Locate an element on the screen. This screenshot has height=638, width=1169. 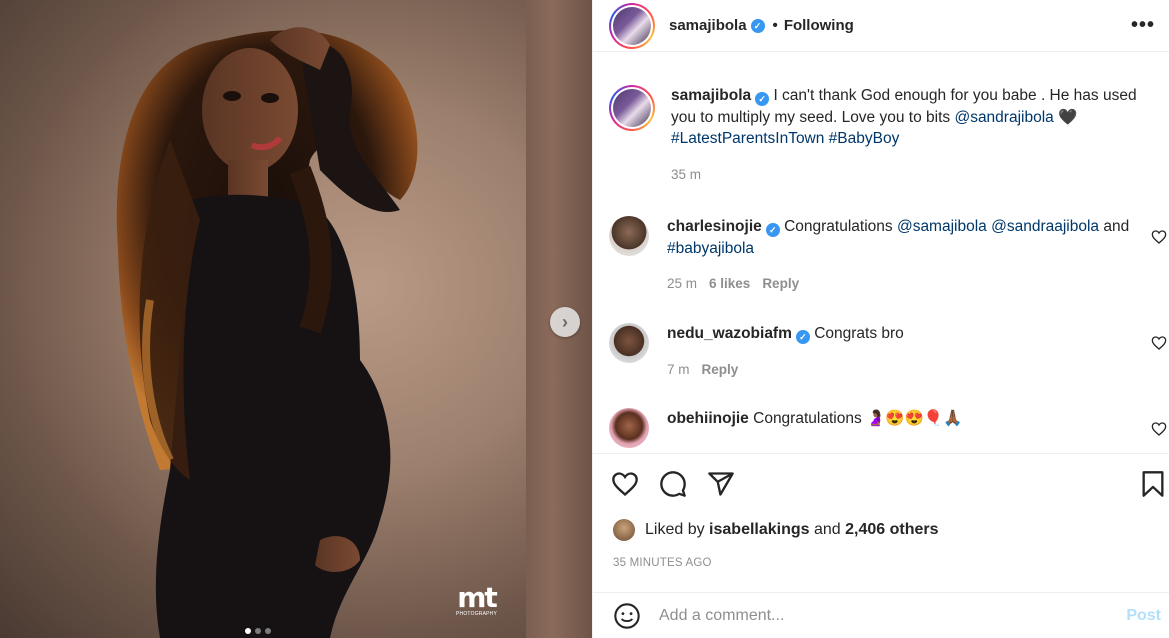
liker-username: isabellakings is located at coordinates (759, 530).